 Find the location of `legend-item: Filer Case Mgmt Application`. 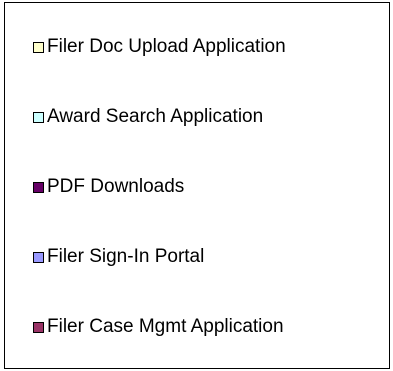

legend-item: Filer Case Mgmt Application is located at coordinates (158, 327).